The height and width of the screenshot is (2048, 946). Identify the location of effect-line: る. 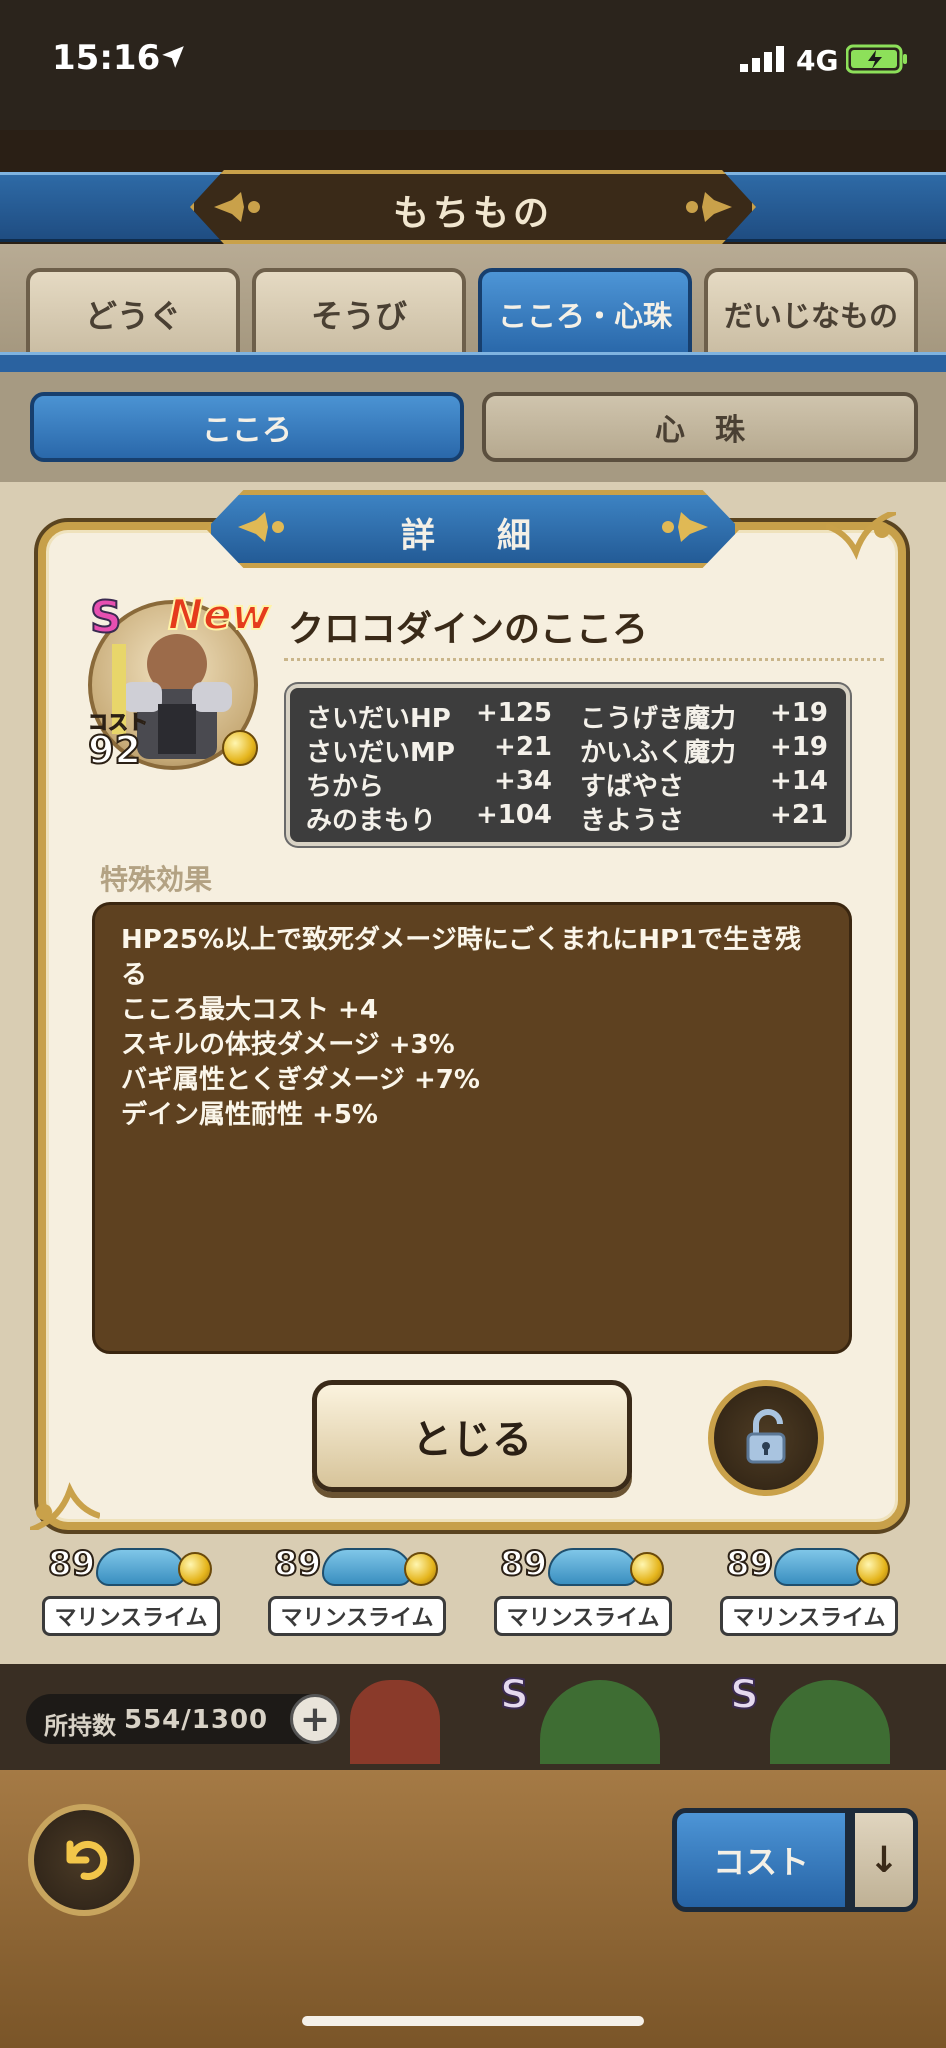
(134, 975).